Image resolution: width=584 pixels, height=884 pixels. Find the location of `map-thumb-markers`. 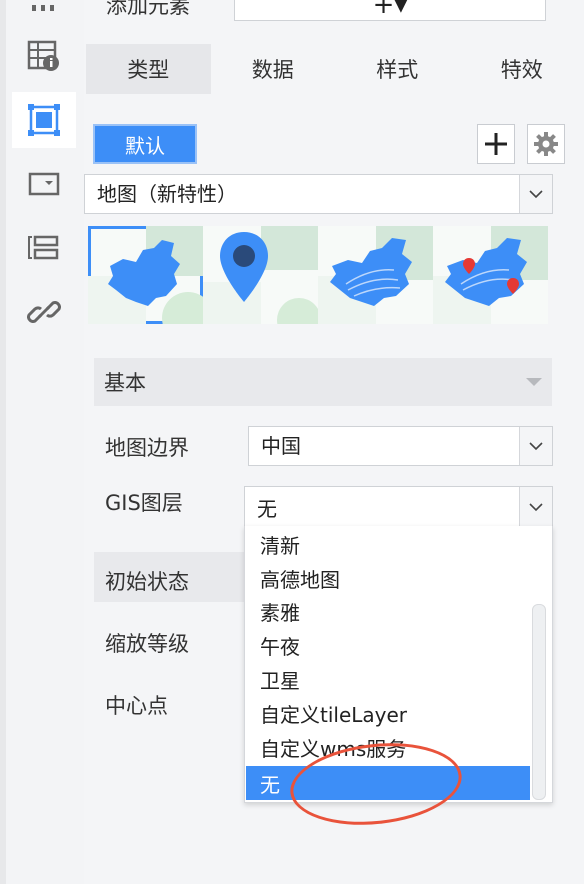

map-thumb-markers is located at coordinates (490, 275).